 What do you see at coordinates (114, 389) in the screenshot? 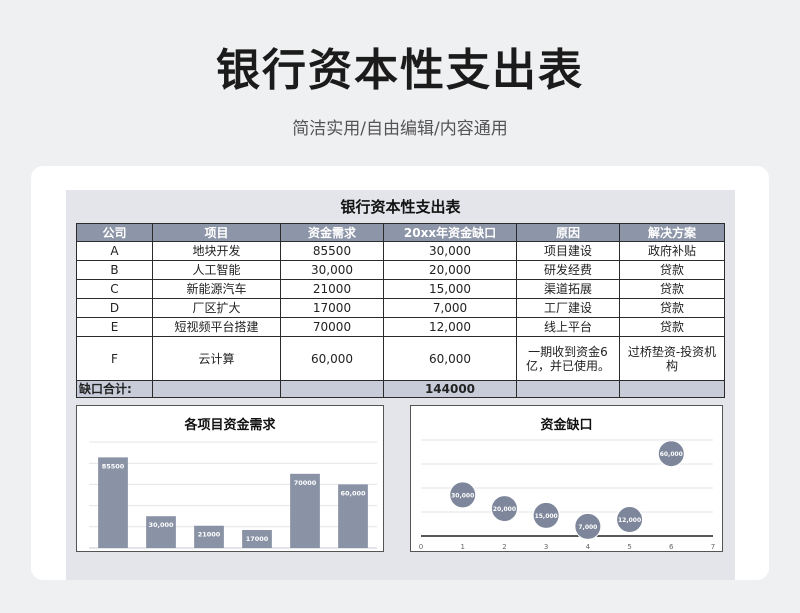
I see `total-label: 缺口合计:` at bounding box center [114, 389].